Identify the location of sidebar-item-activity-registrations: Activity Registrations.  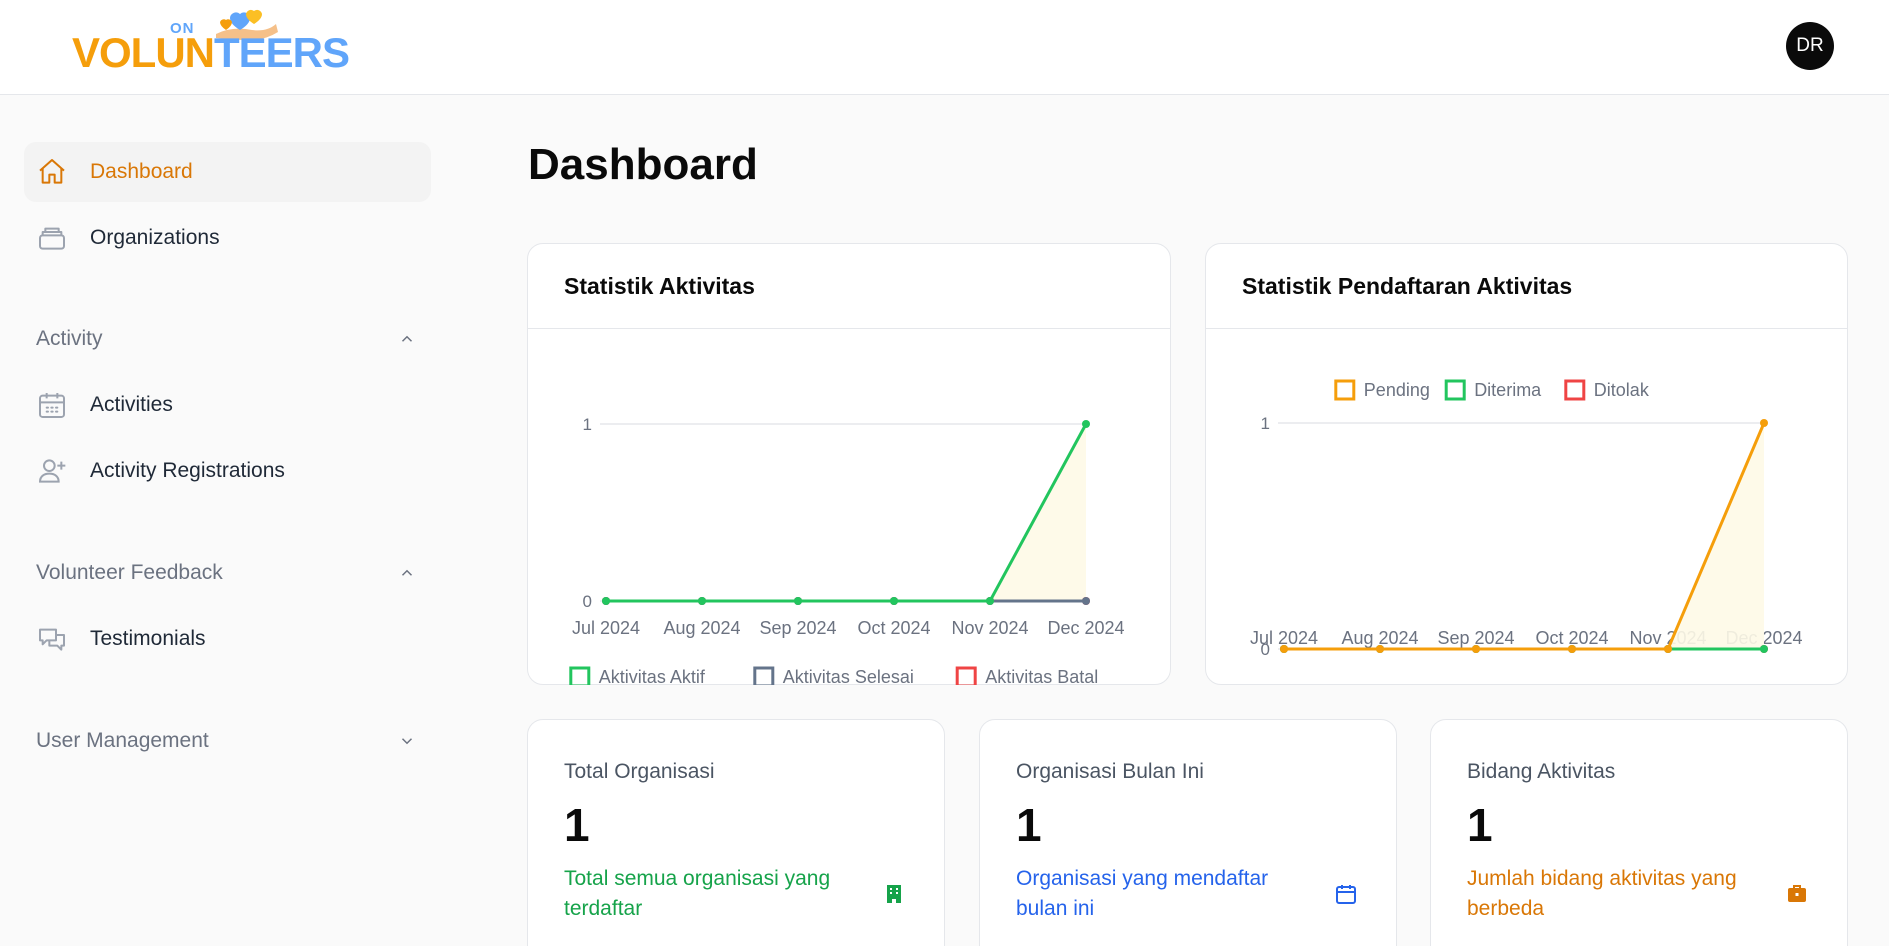
(227, 471).